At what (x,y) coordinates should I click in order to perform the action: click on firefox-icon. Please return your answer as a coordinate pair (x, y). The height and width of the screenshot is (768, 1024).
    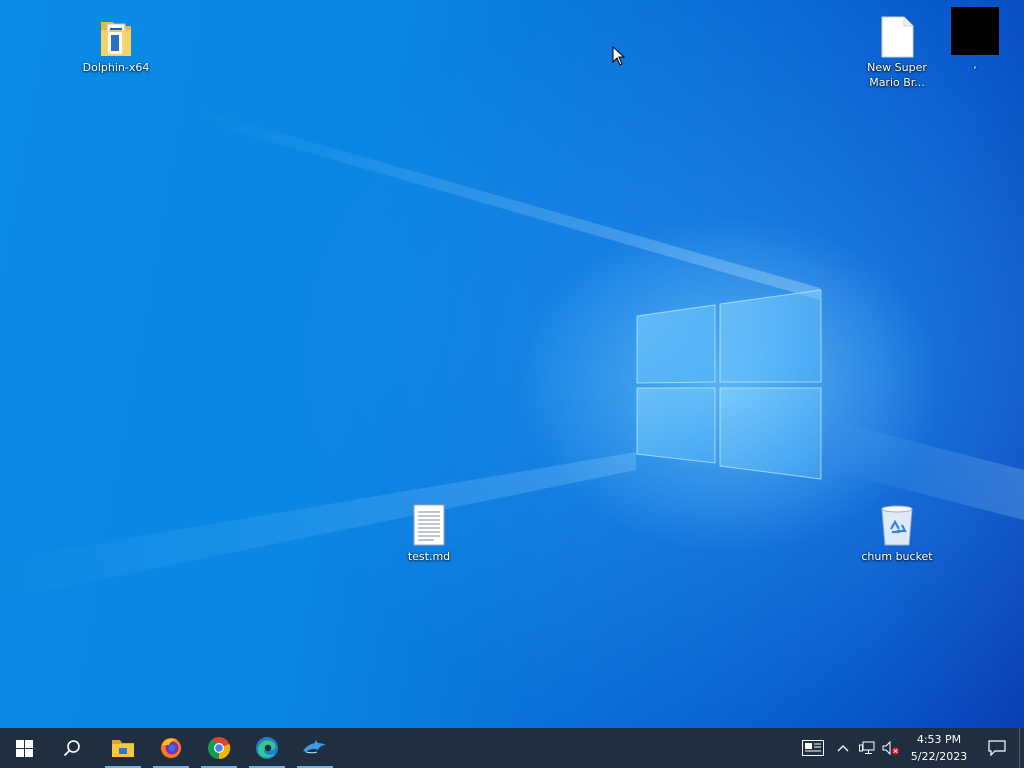
    Looking at the image, I should click on (171, 748).